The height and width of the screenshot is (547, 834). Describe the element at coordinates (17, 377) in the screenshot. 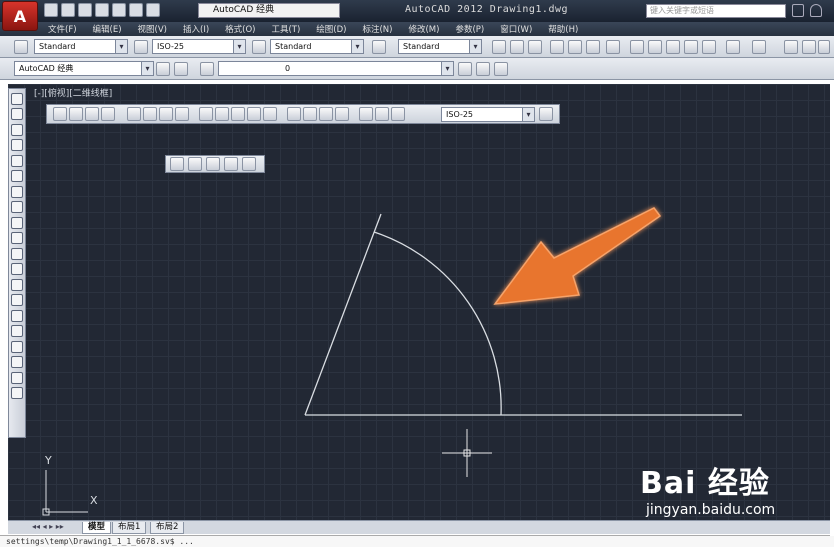

I see `multiline-text-icon` at that location.